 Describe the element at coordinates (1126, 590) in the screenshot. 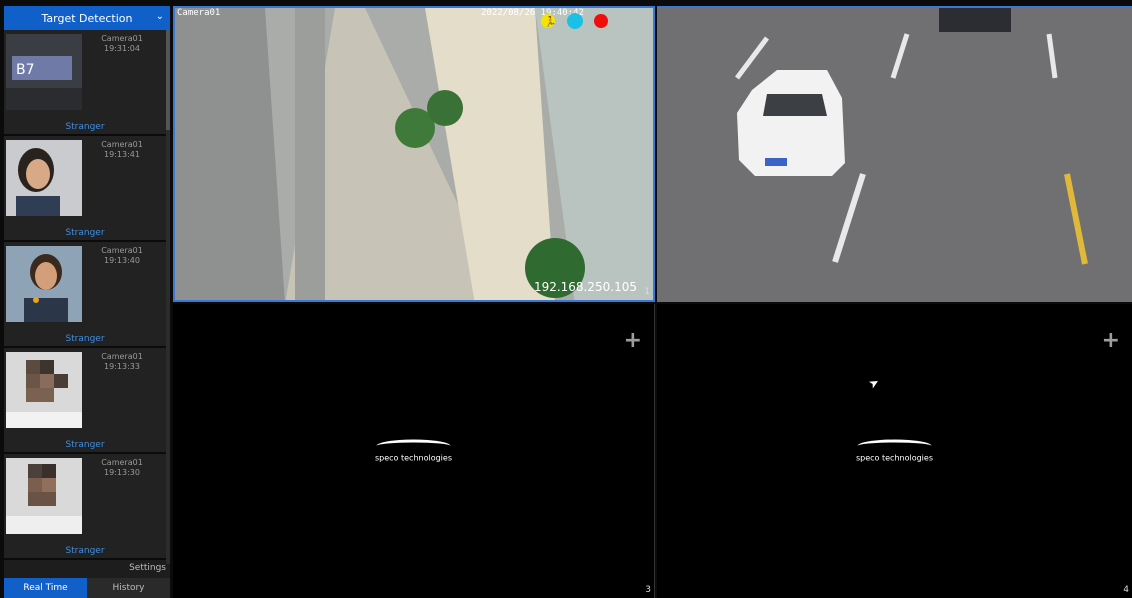

I see `channel-number: 4` at that location.